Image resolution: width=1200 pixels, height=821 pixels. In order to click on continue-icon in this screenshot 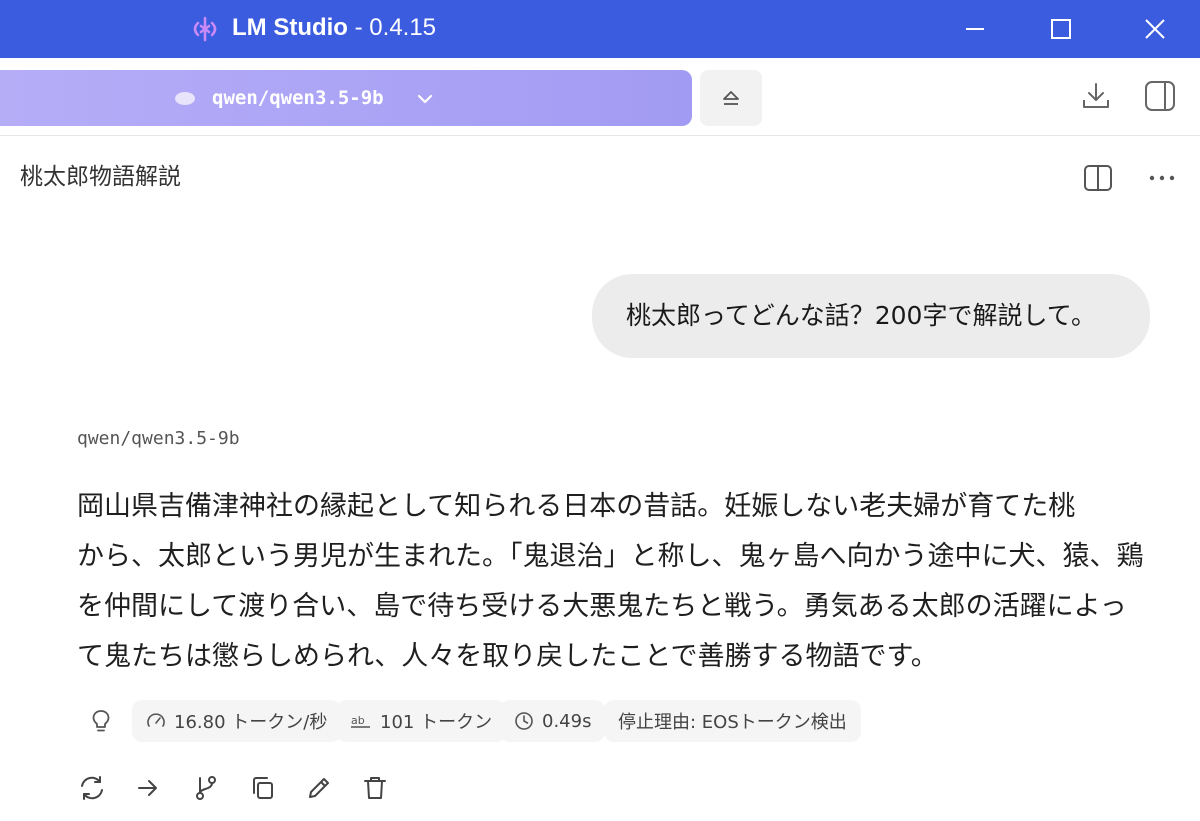, I will do `click(147, 788)`.